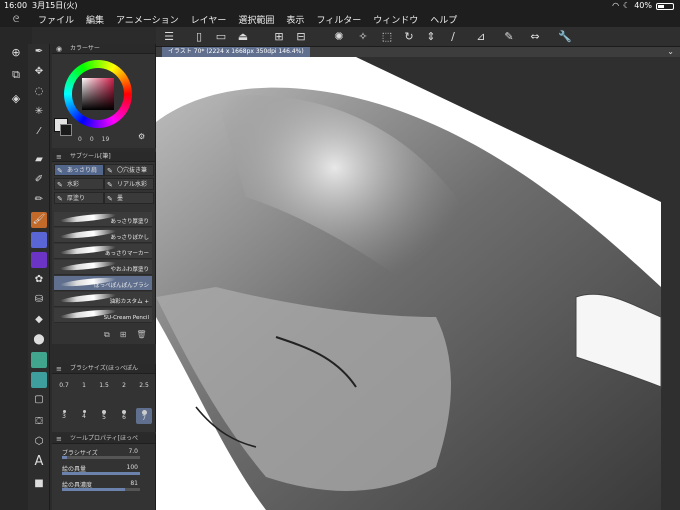 This screenshot has width=680, height=510. Describe the element at coordinates (481, 37) in the screenshot. I see `ruler-icon: ⊿` at that location.